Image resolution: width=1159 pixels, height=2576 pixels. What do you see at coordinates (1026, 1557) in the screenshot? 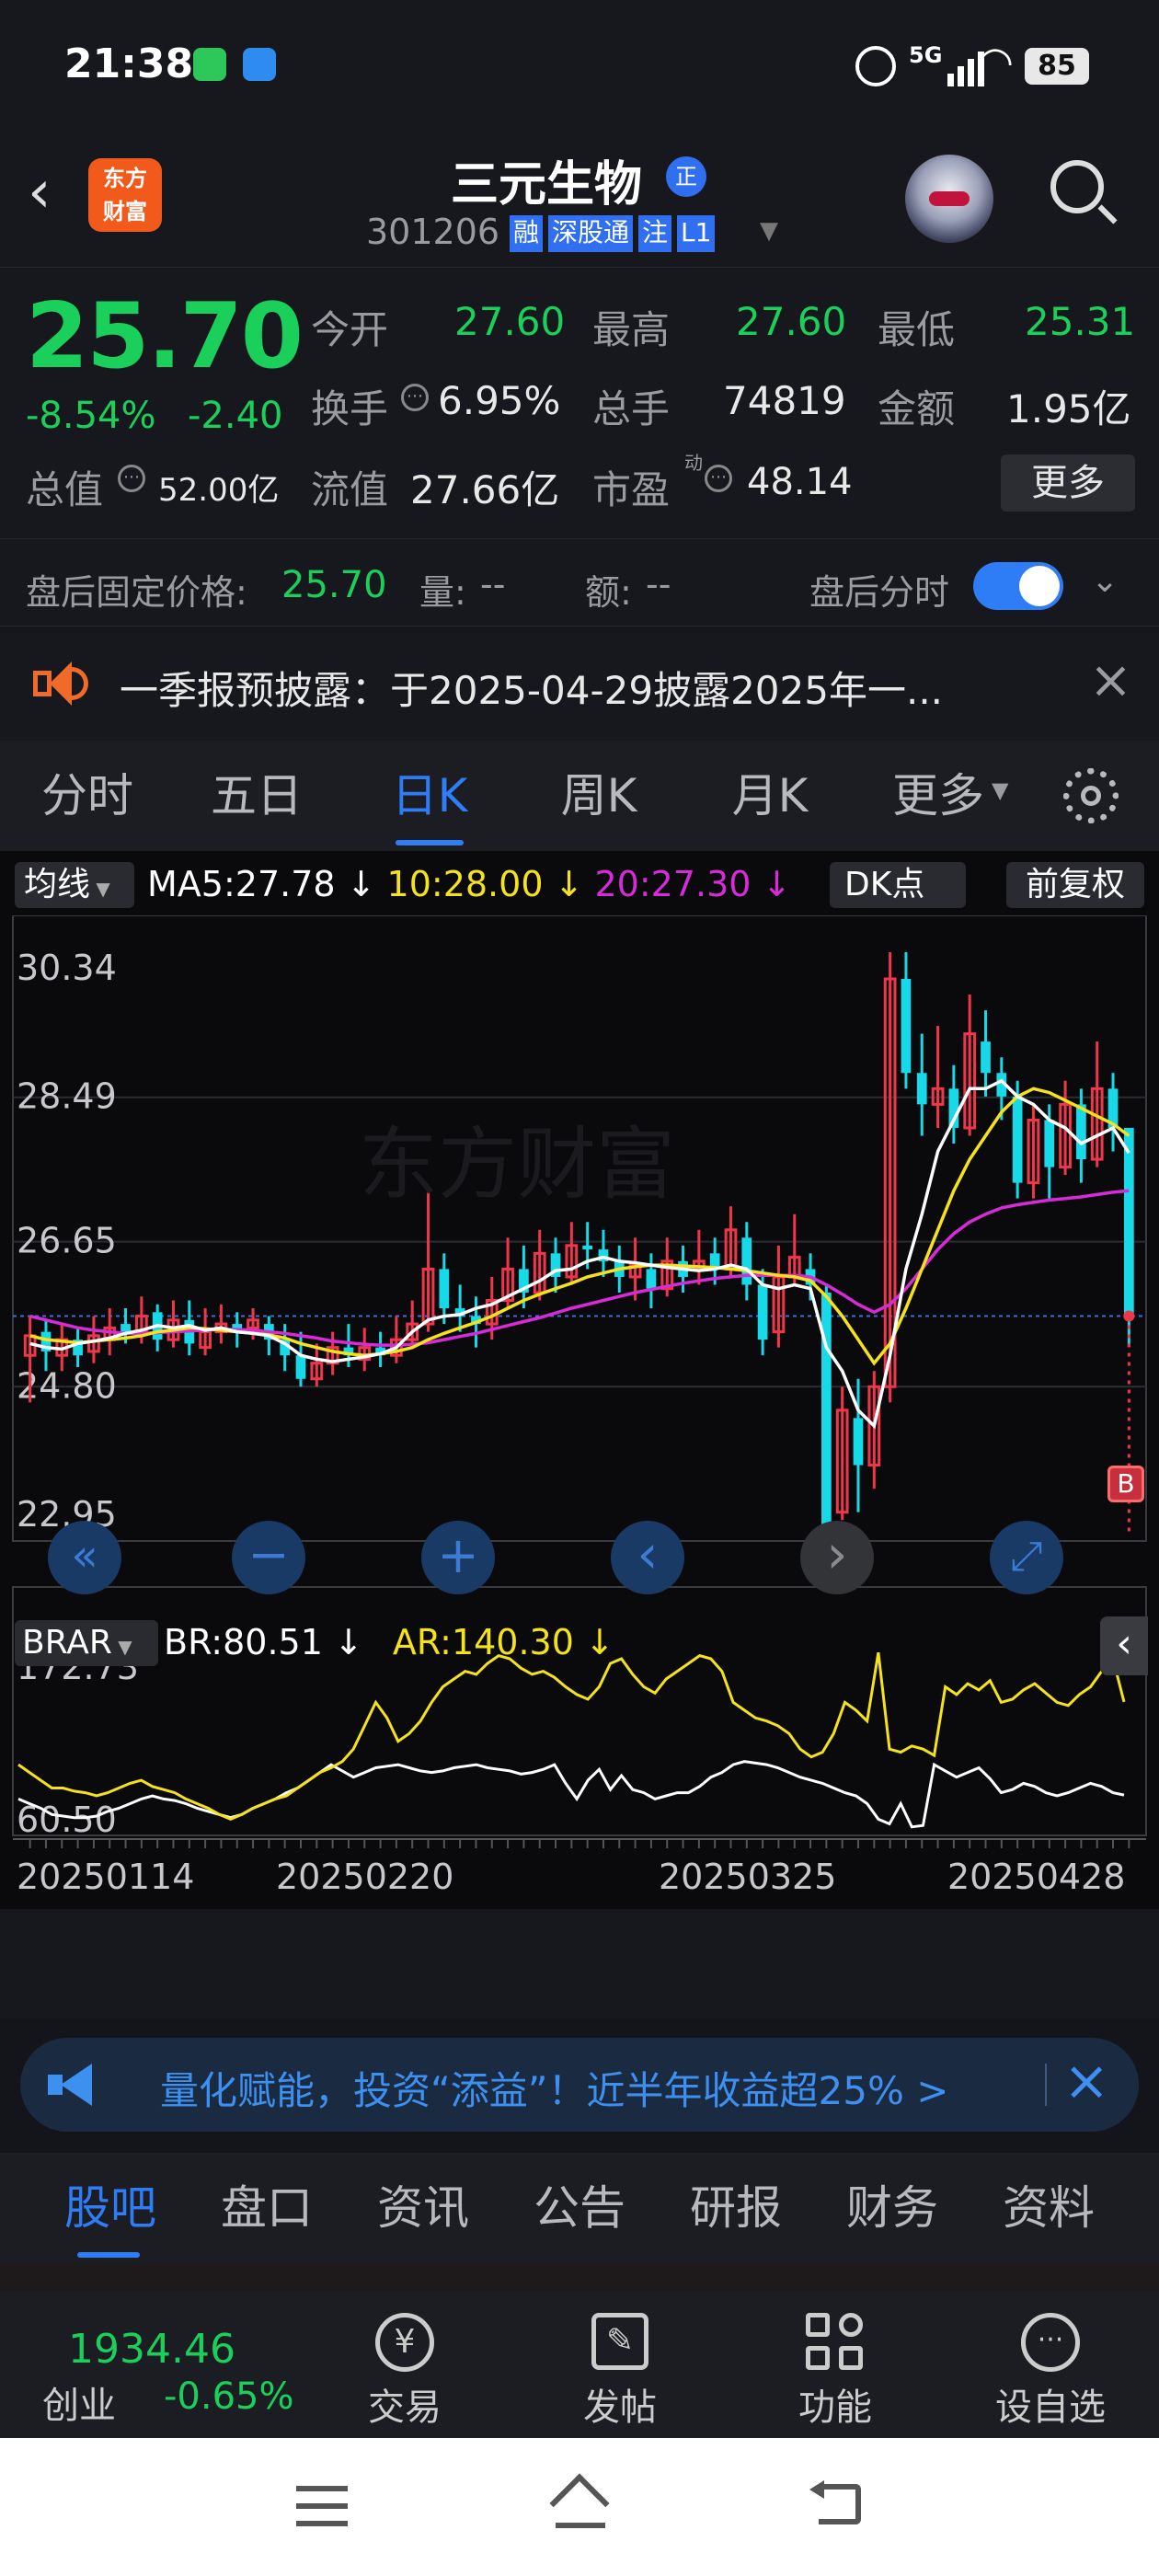
I see `fullscreen-icon: ⤢` at bounding box center [1026, 1557].